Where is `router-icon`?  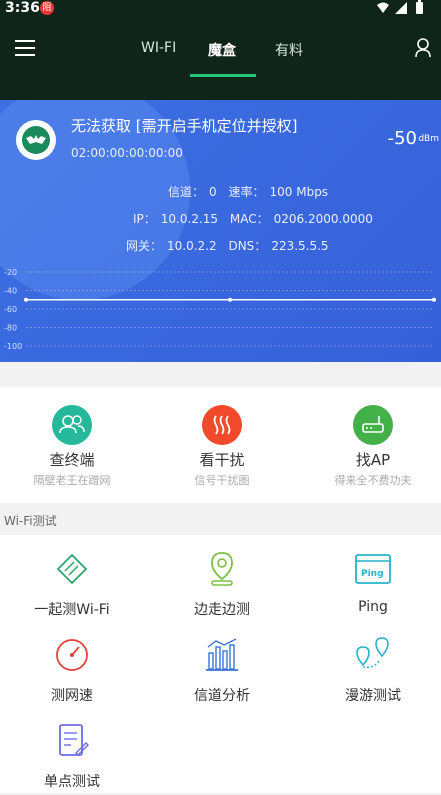 router-icon is located at coordinates (373, 425).